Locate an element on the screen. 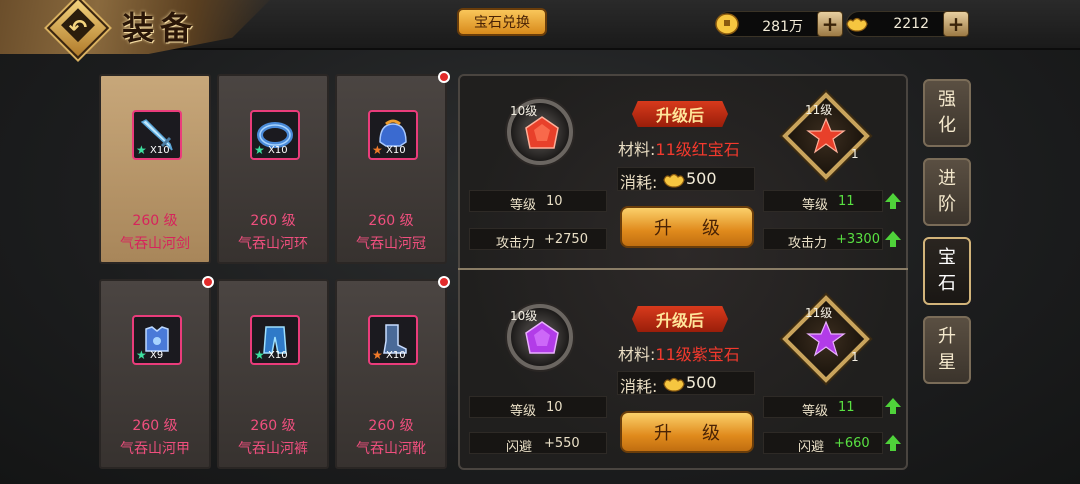 The width and height of the screenshot is (1080, 484). add-coins-button: + is located at coordinates (830, 24).